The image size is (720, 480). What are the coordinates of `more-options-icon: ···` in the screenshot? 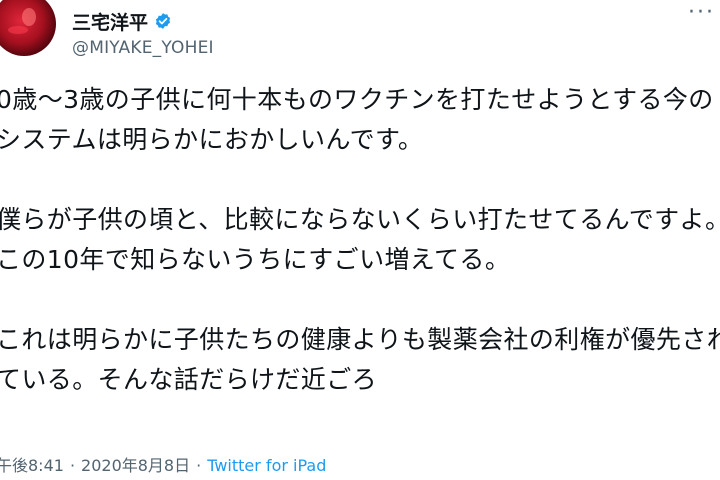 It's located at (701, 12).